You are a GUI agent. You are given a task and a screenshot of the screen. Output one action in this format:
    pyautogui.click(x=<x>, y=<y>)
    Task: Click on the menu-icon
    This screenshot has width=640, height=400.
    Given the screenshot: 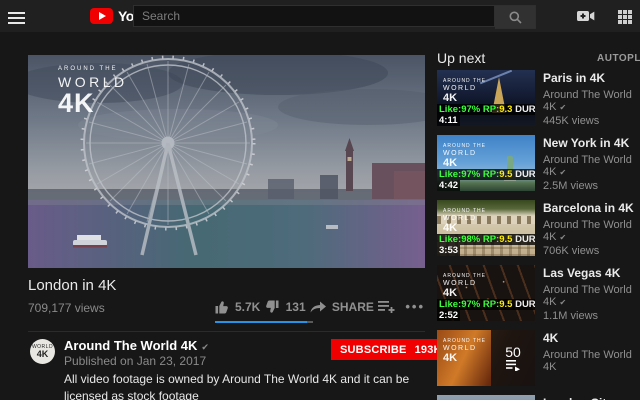 What is the action you would take?
    pyautogui.click(x=16, y=19)
    